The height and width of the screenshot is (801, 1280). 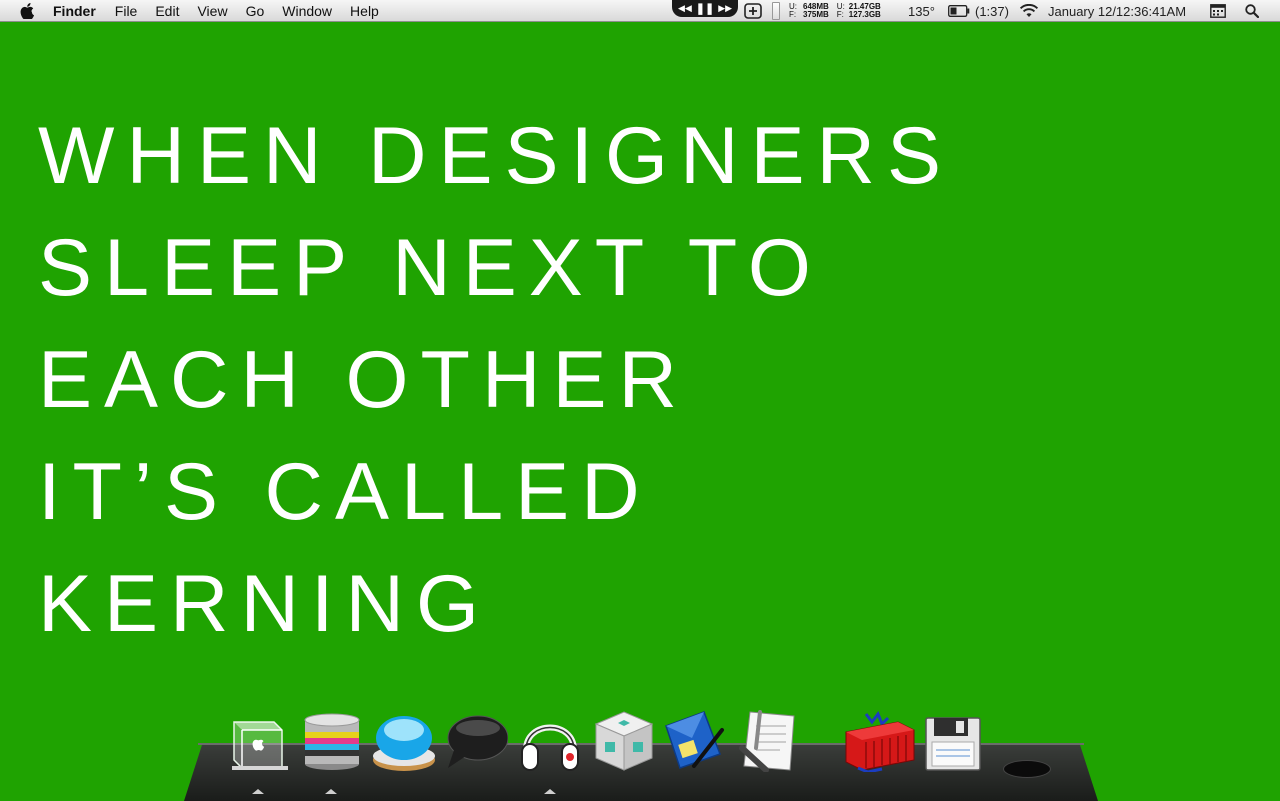 I want to click on search-icon, so click(x=1252, y=11).